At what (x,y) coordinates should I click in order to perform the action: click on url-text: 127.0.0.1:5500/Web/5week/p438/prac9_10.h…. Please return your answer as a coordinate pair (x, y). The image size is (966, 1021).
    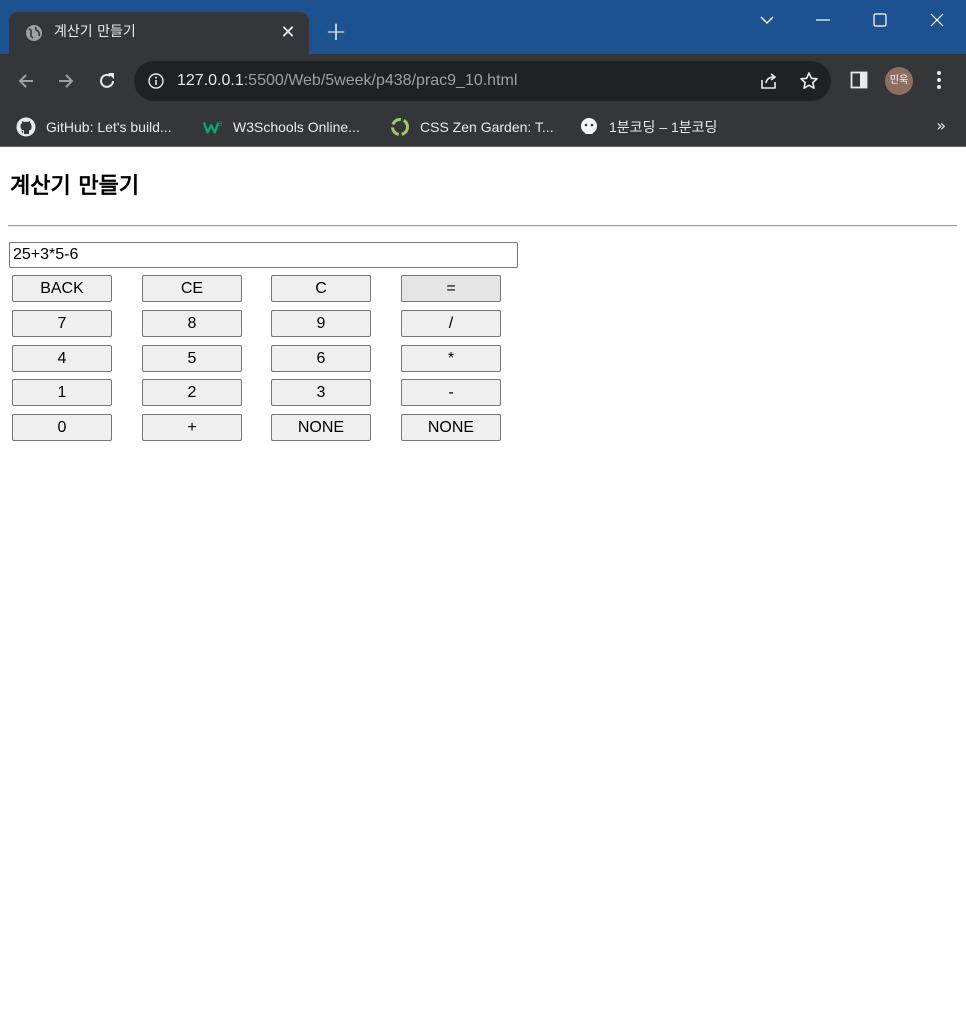
    Looking at the image, I should click on (347, 81).